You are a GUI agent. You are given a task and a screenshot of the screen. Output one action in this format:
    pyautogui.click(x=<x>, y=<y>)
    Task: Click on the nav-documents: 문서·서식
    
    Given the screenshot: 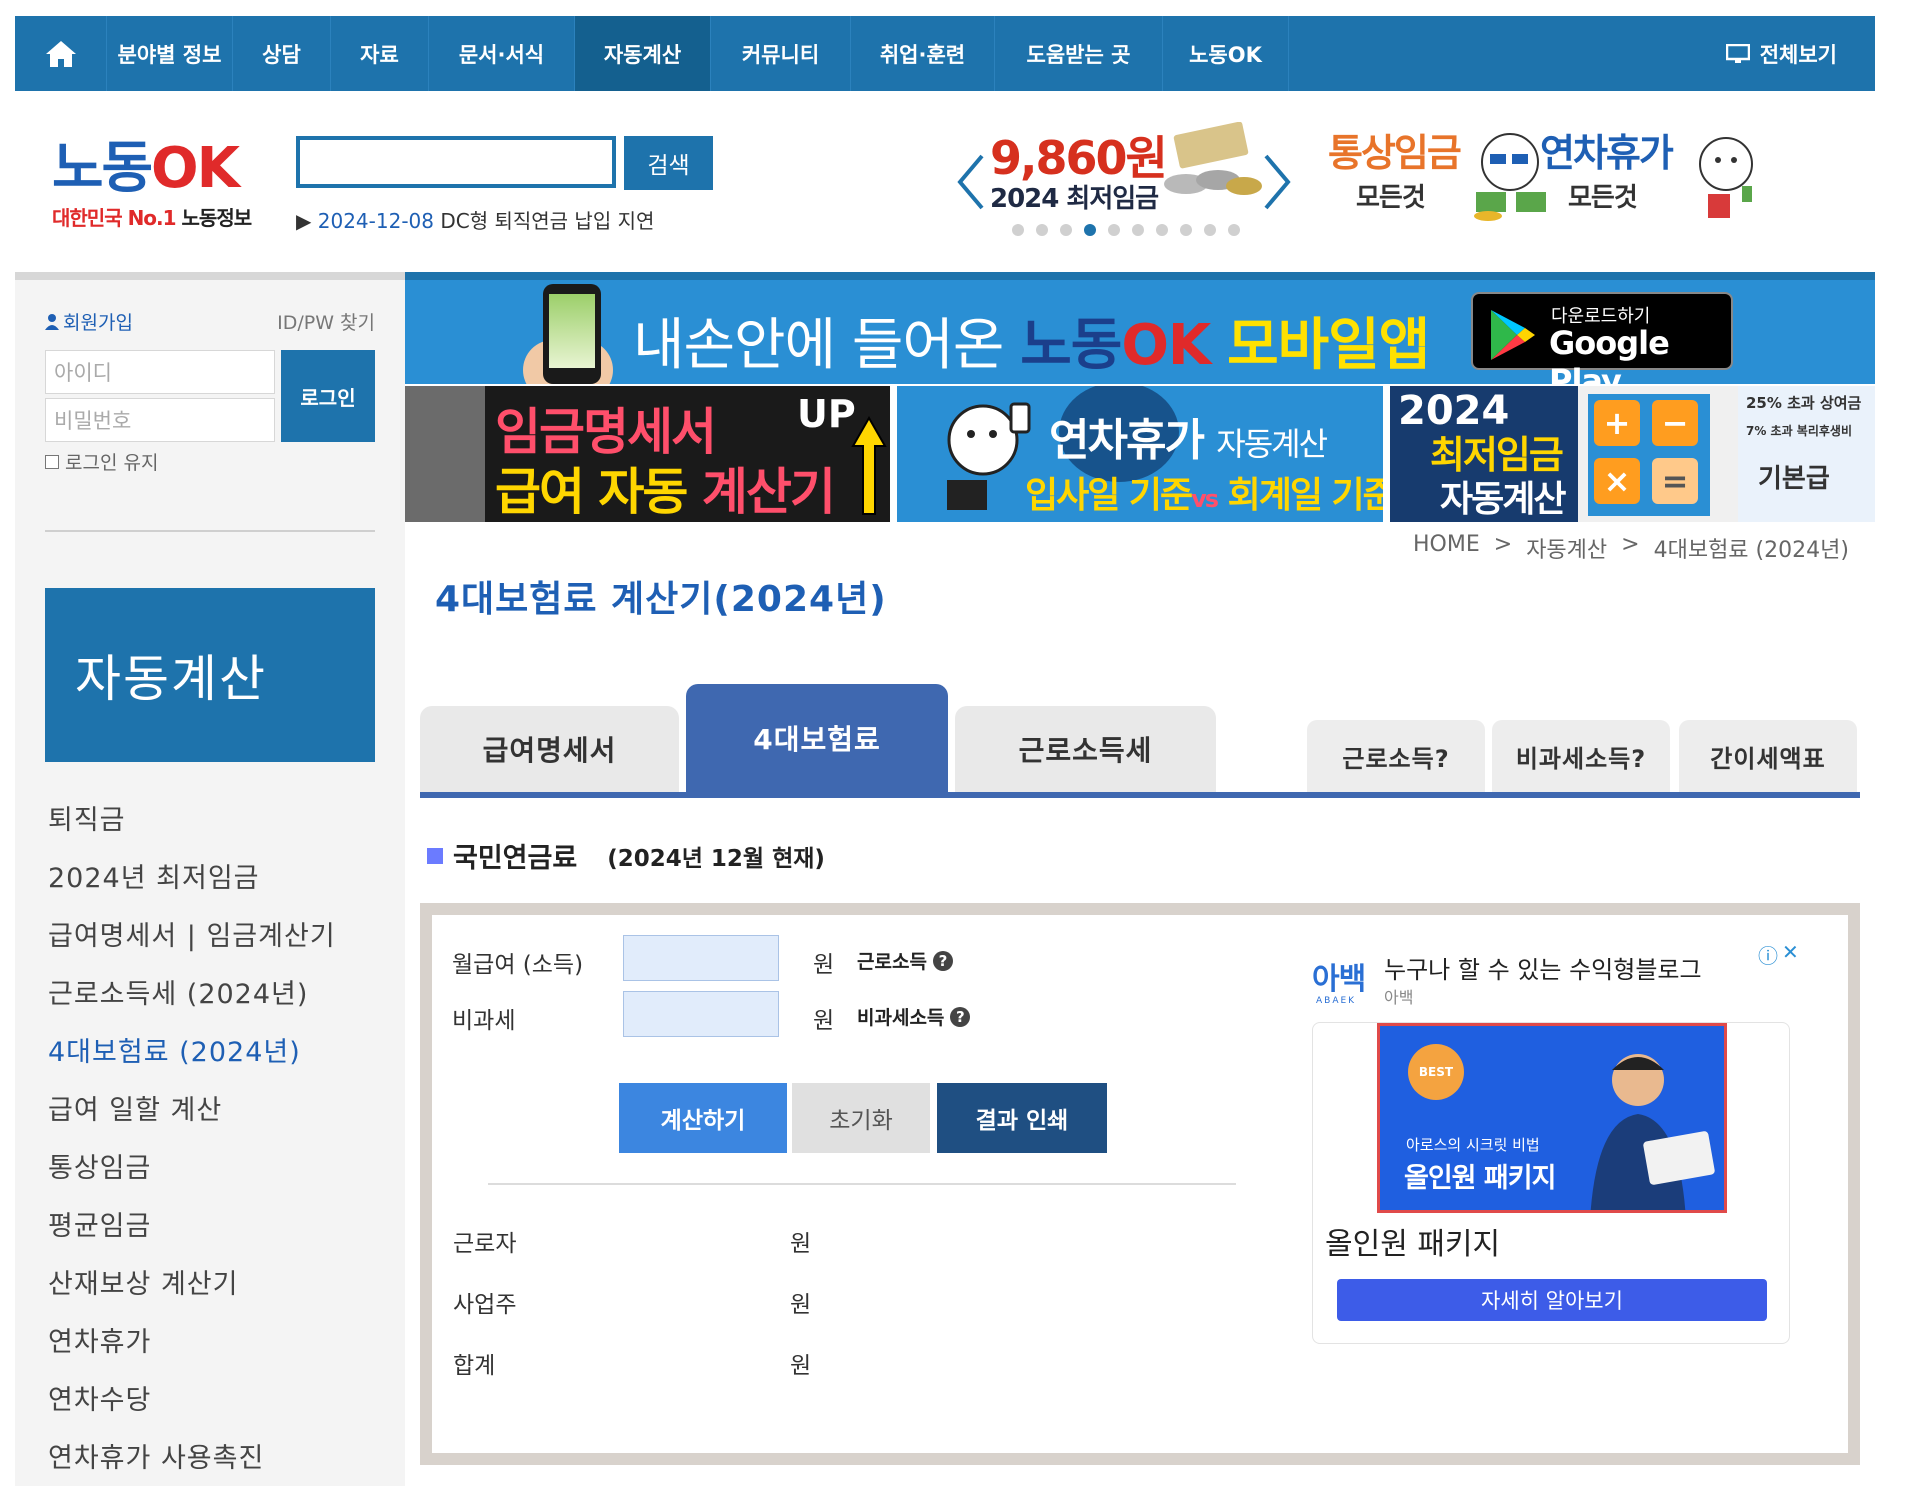 What is the action you would take?
    pyautogui.click(x=502, y=53)
    